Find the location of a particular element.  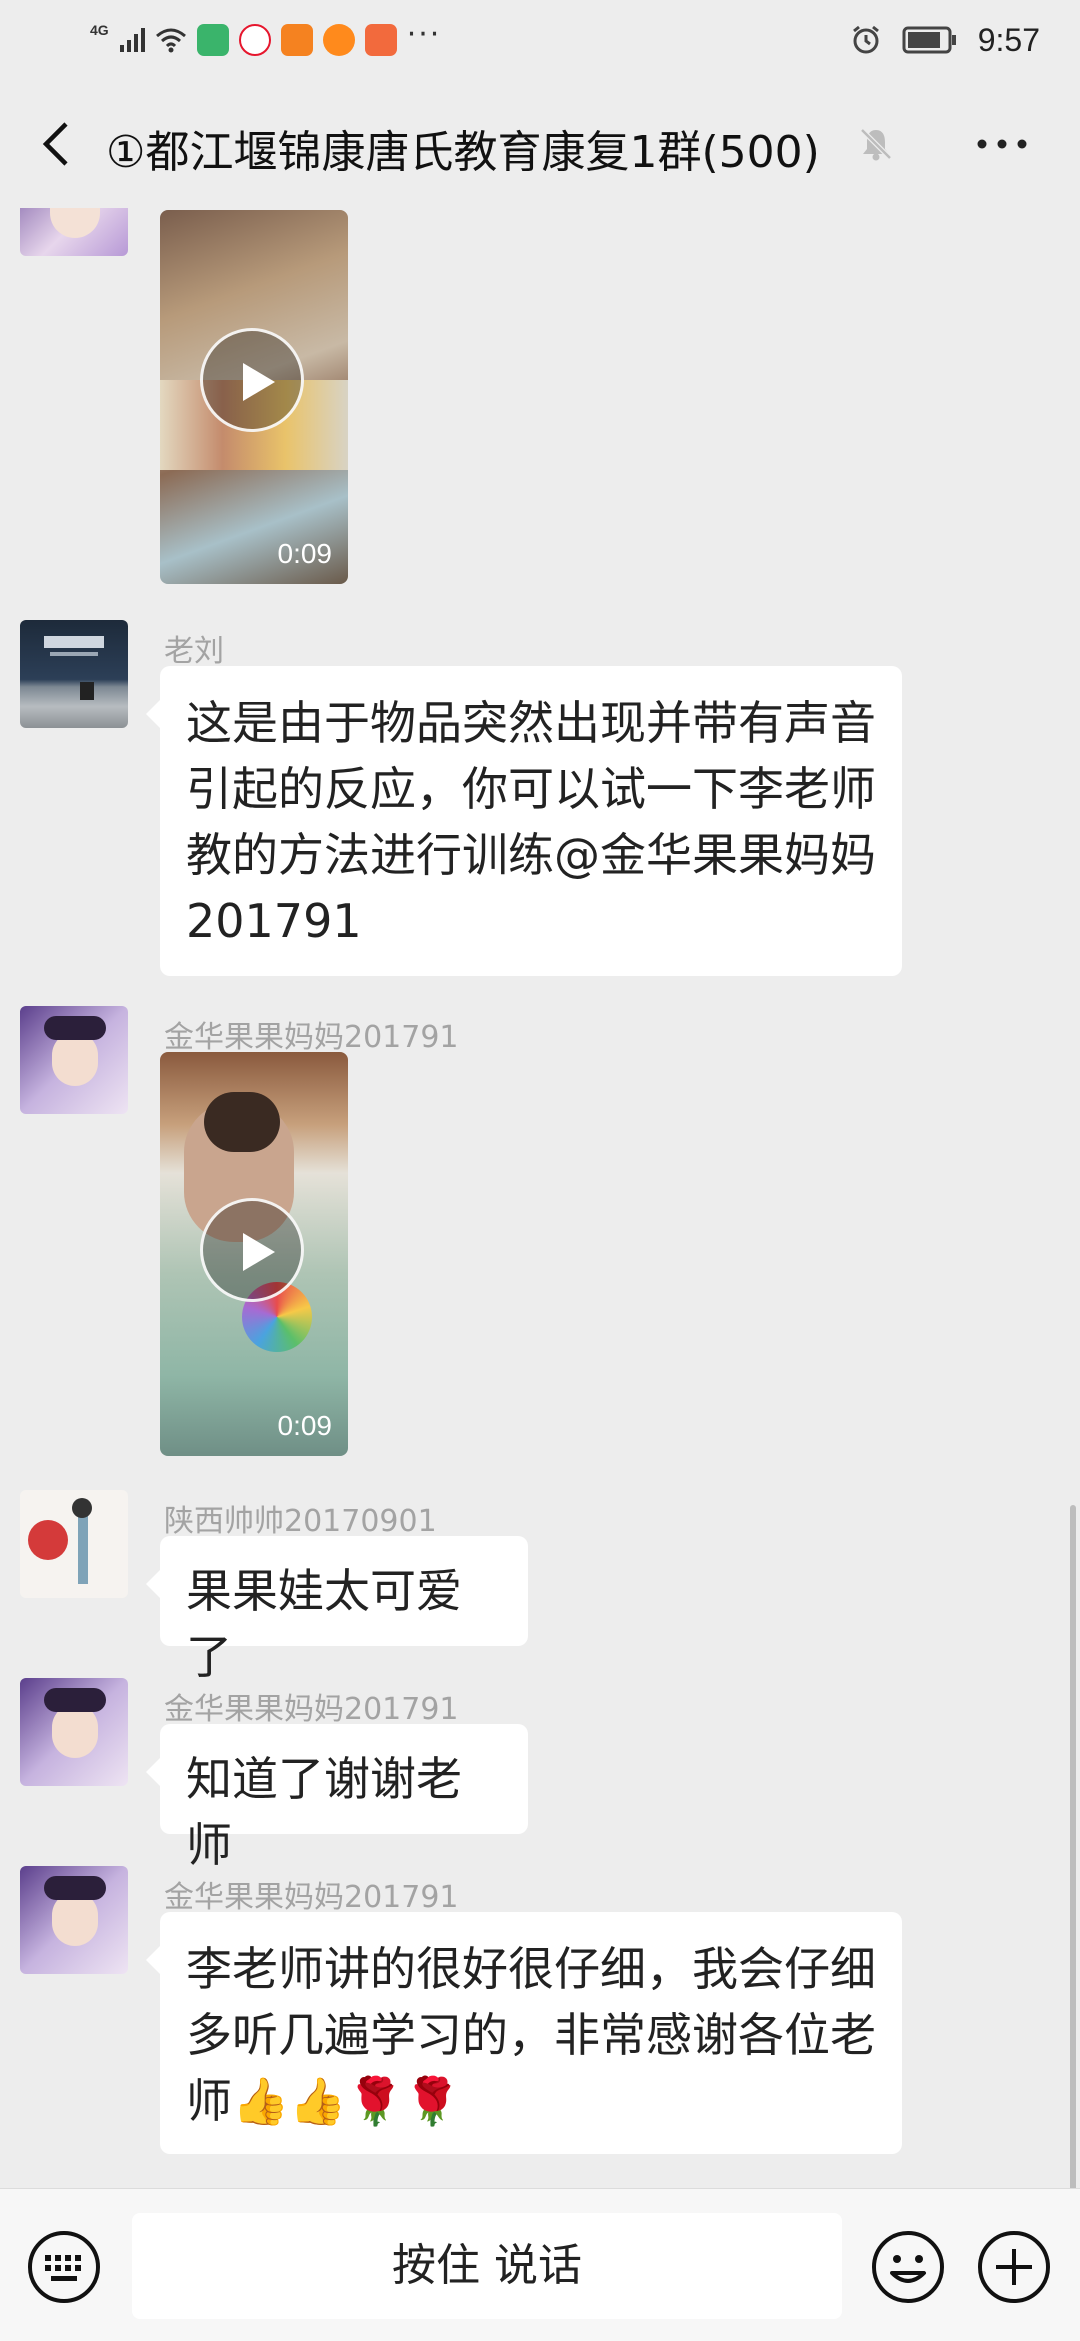

sender-name: 陕西帅帅20170901 is located at coordinates (300, 1521).